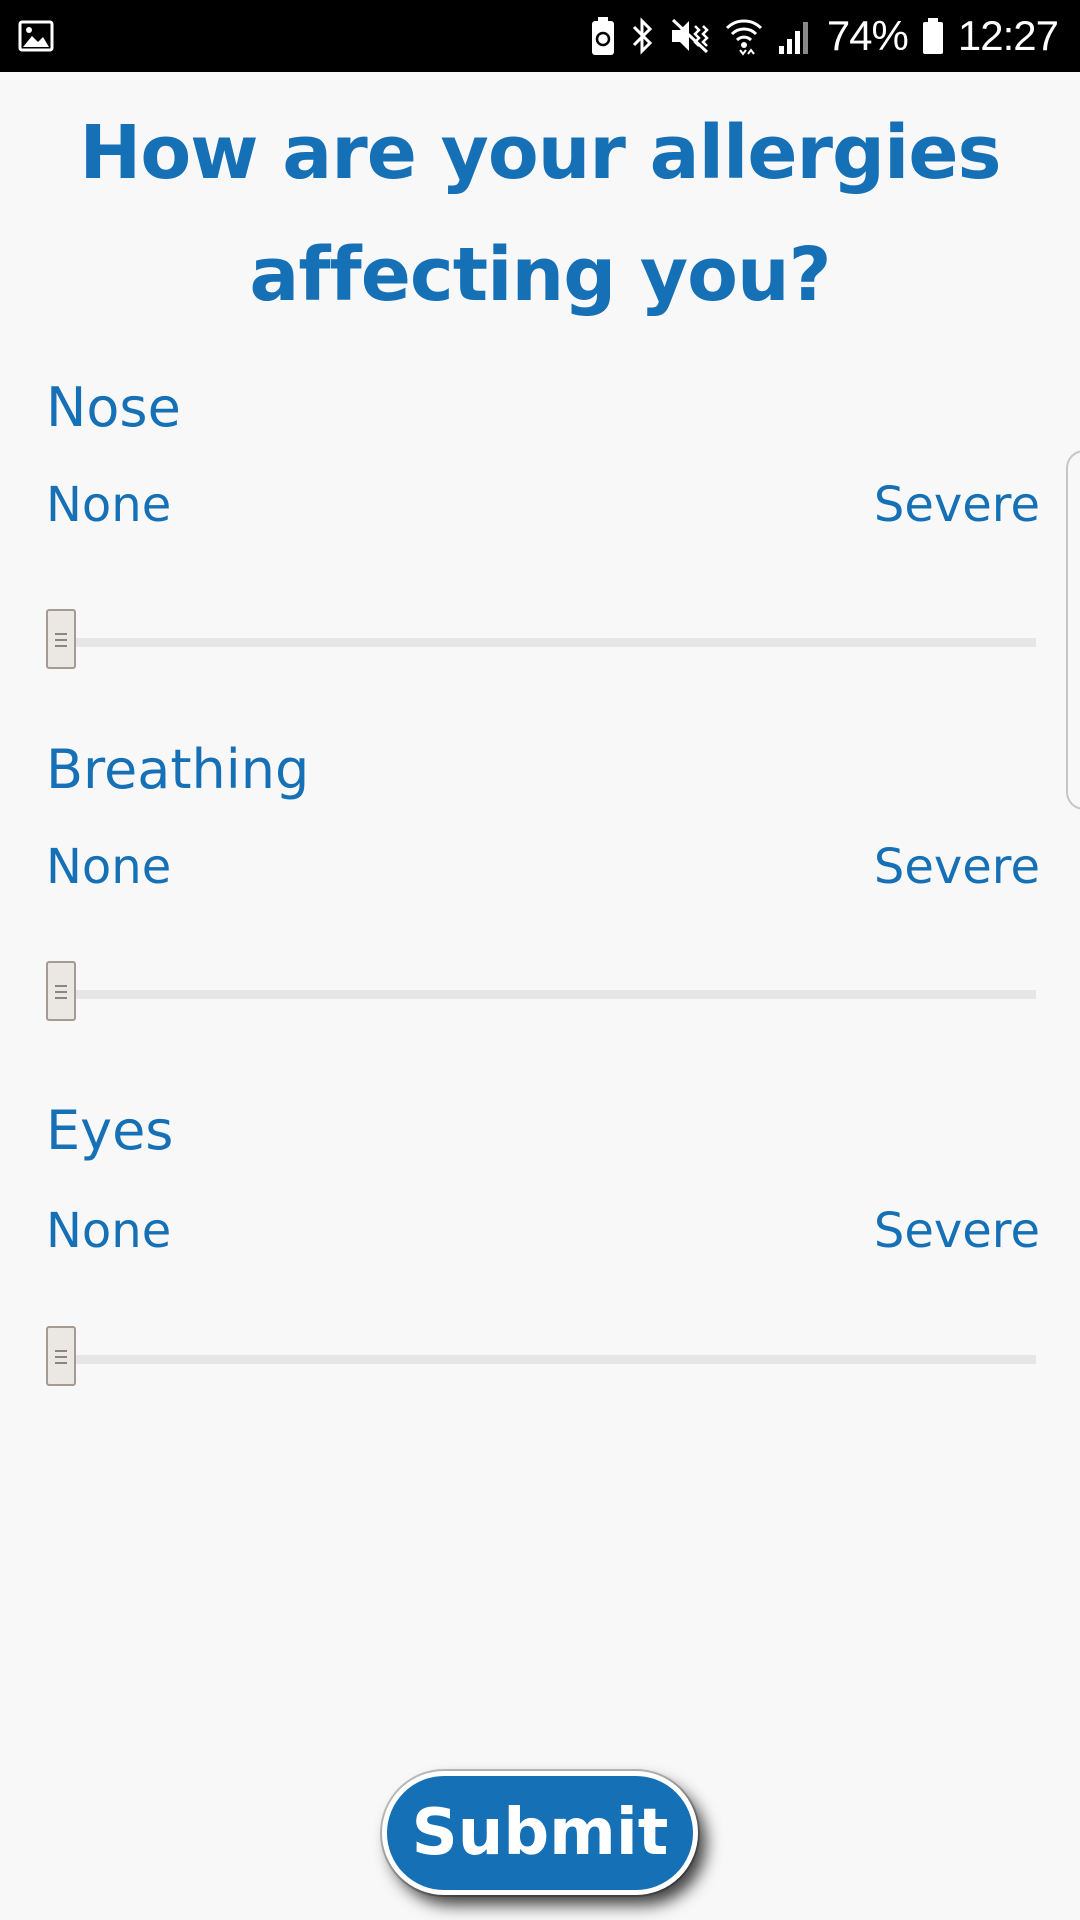 The width and height of the screenshot is (1080, 1920). I want to click on battery-saver-icon, so click(603, 36).